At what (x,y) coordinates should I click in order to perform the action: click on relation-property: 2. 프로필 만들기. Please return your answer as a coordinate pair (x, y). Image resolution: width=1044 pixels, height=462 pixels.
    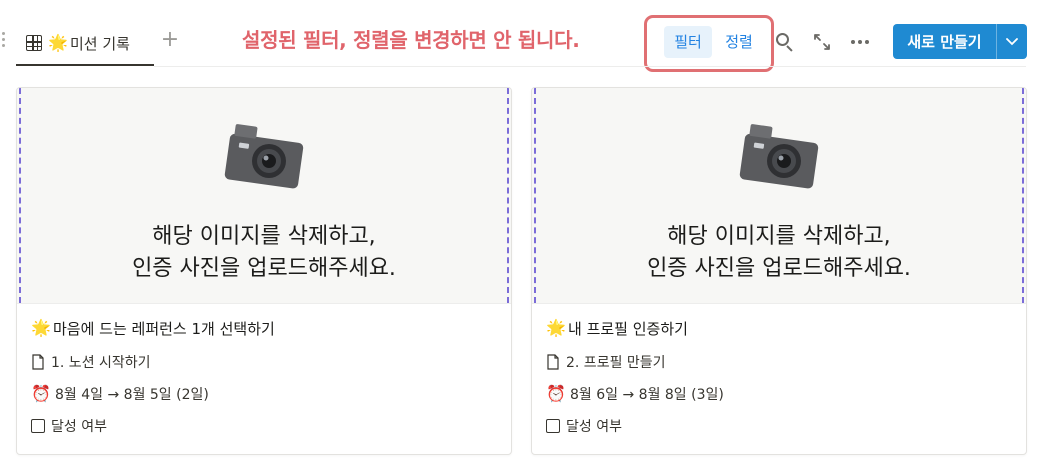
    Looking at the image, I should click on (779, 362).